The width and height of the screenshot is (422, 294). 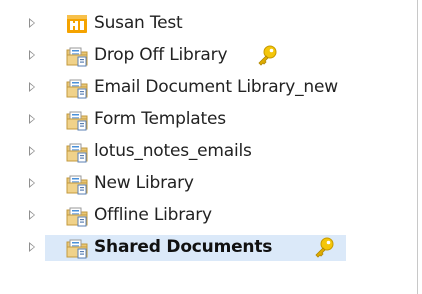 What do you see at coordinates (153, 215) in the screenshot?
I see `tree-item-label: Offline Library` at bounding box center [153, 215].